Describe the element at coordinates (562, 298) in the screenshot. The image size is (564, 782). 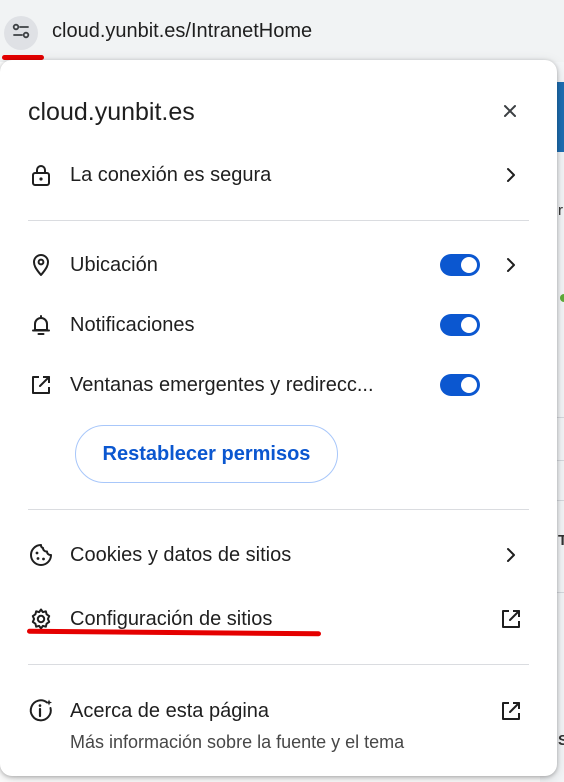
I see `background-status-dot` at that location.